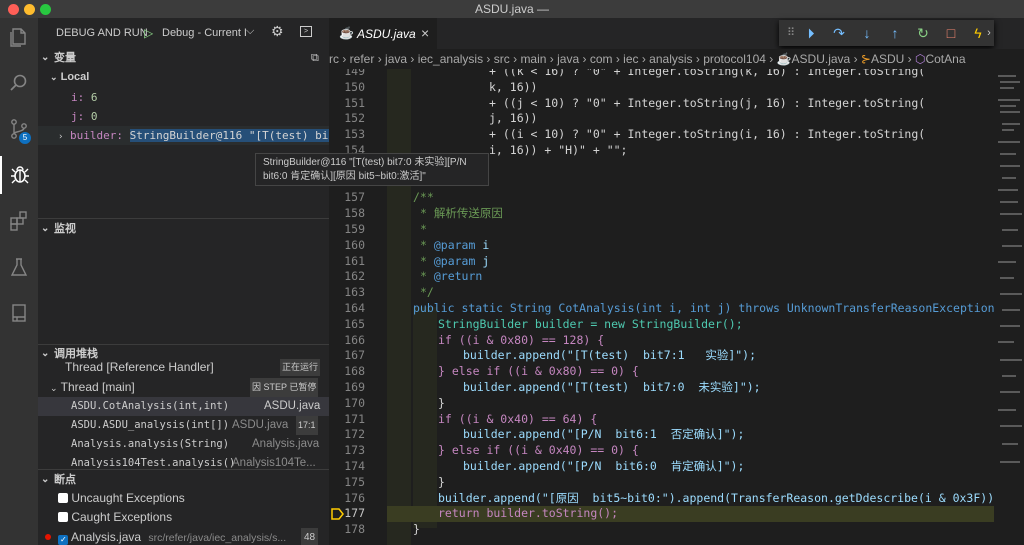 This screenshot has width=1024, height=545. I want to click on line-number: 163, so click(354, 292).